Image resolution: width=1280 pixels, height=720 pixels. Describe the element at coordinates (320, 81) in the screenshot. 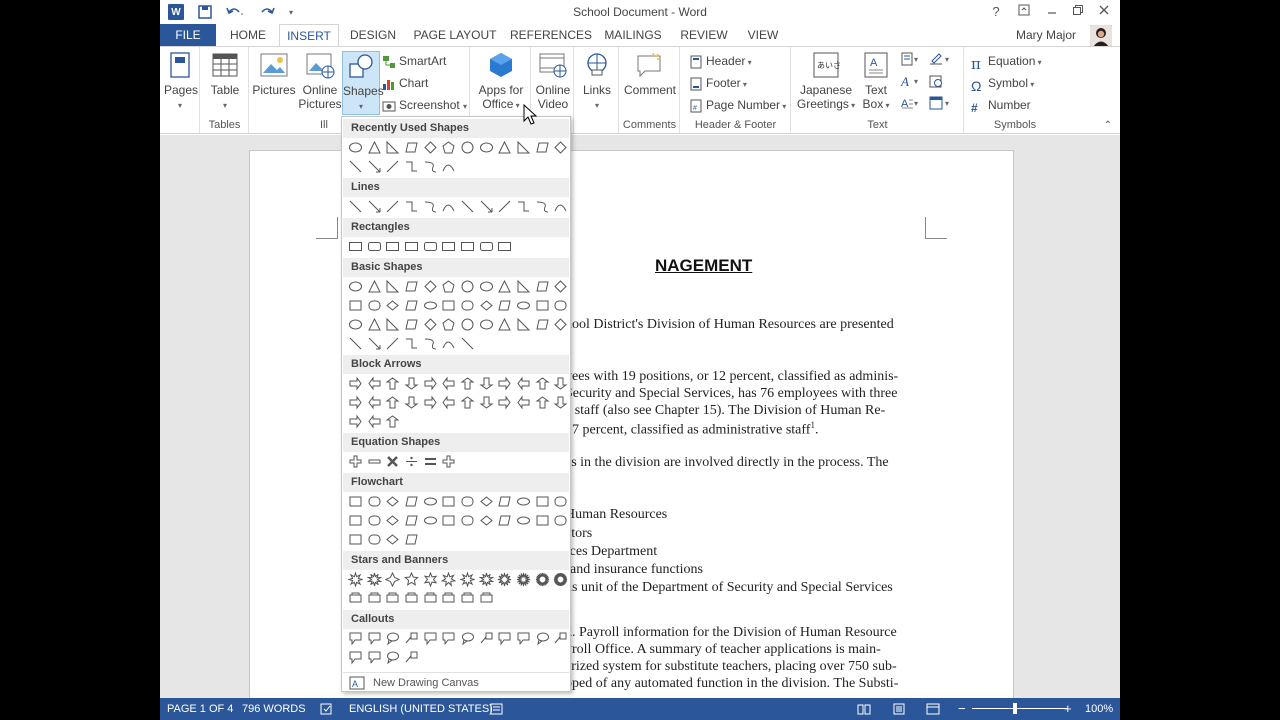

I see `online-pictures-button: Online Pictures` at that location.